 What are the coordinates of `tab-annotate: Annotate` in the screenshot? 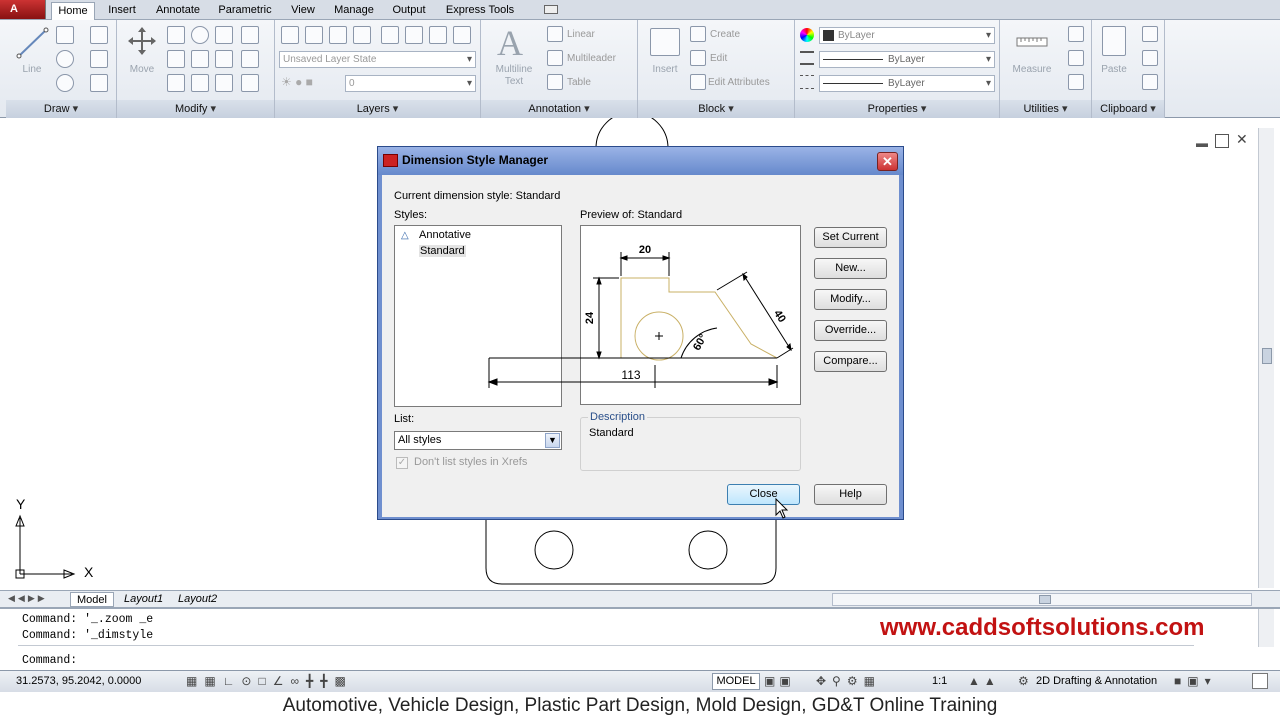 It's located at (178, 11).